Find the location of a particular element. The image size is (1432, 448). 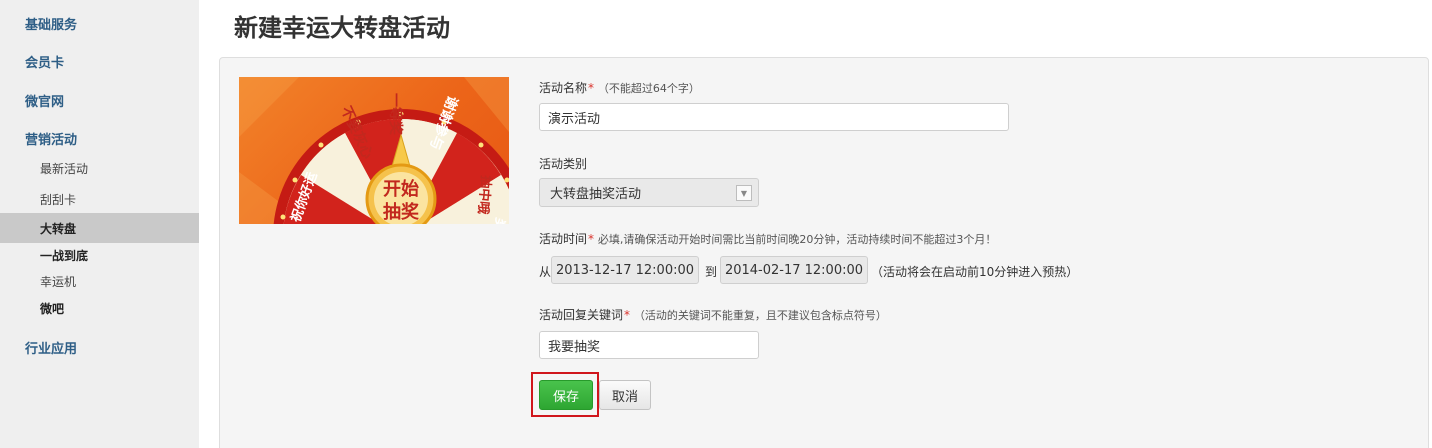

sidebar-item-lucky-machine: 幸运机 is located at coordinates (99, 281).